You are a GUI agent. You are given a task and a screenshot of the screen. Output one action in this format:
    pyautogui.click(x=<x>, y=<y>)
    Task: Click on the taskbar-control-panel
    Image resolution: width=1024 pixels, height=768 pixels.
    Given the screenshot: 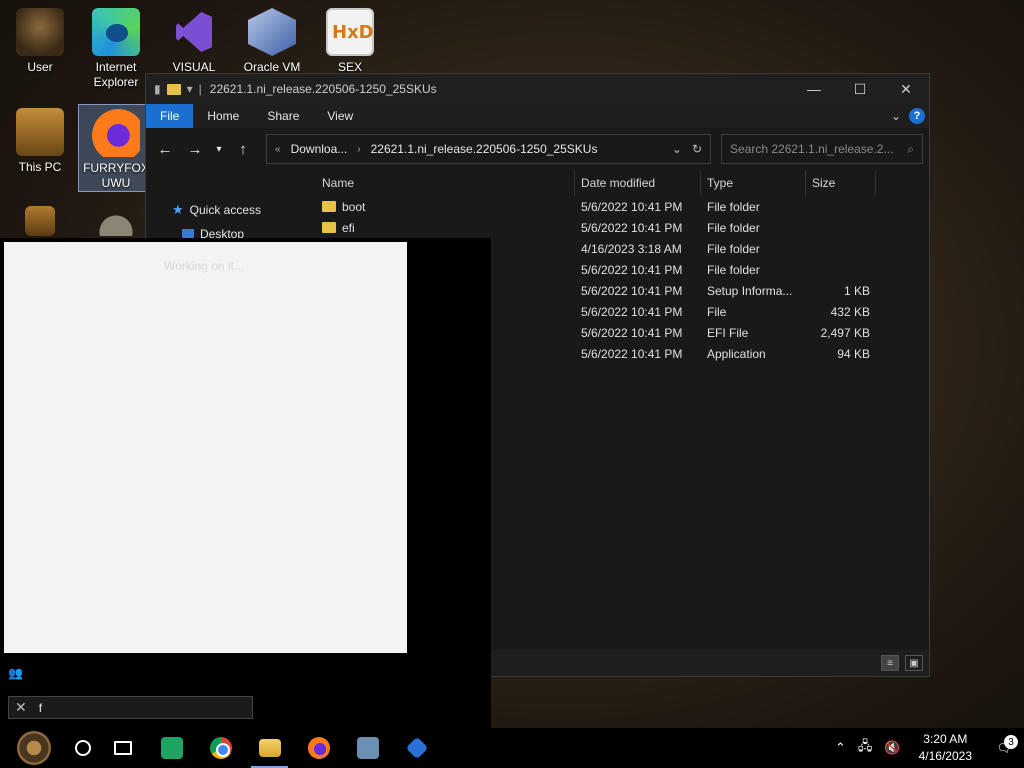 What is the action you would take?
    pyautogui.click(x=367, y=748)
    